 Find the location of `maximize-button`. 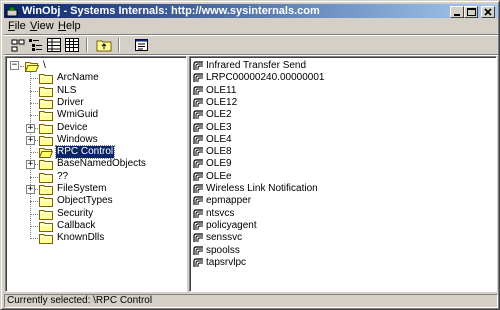

maximize-button is located at coordinates (471, 12).